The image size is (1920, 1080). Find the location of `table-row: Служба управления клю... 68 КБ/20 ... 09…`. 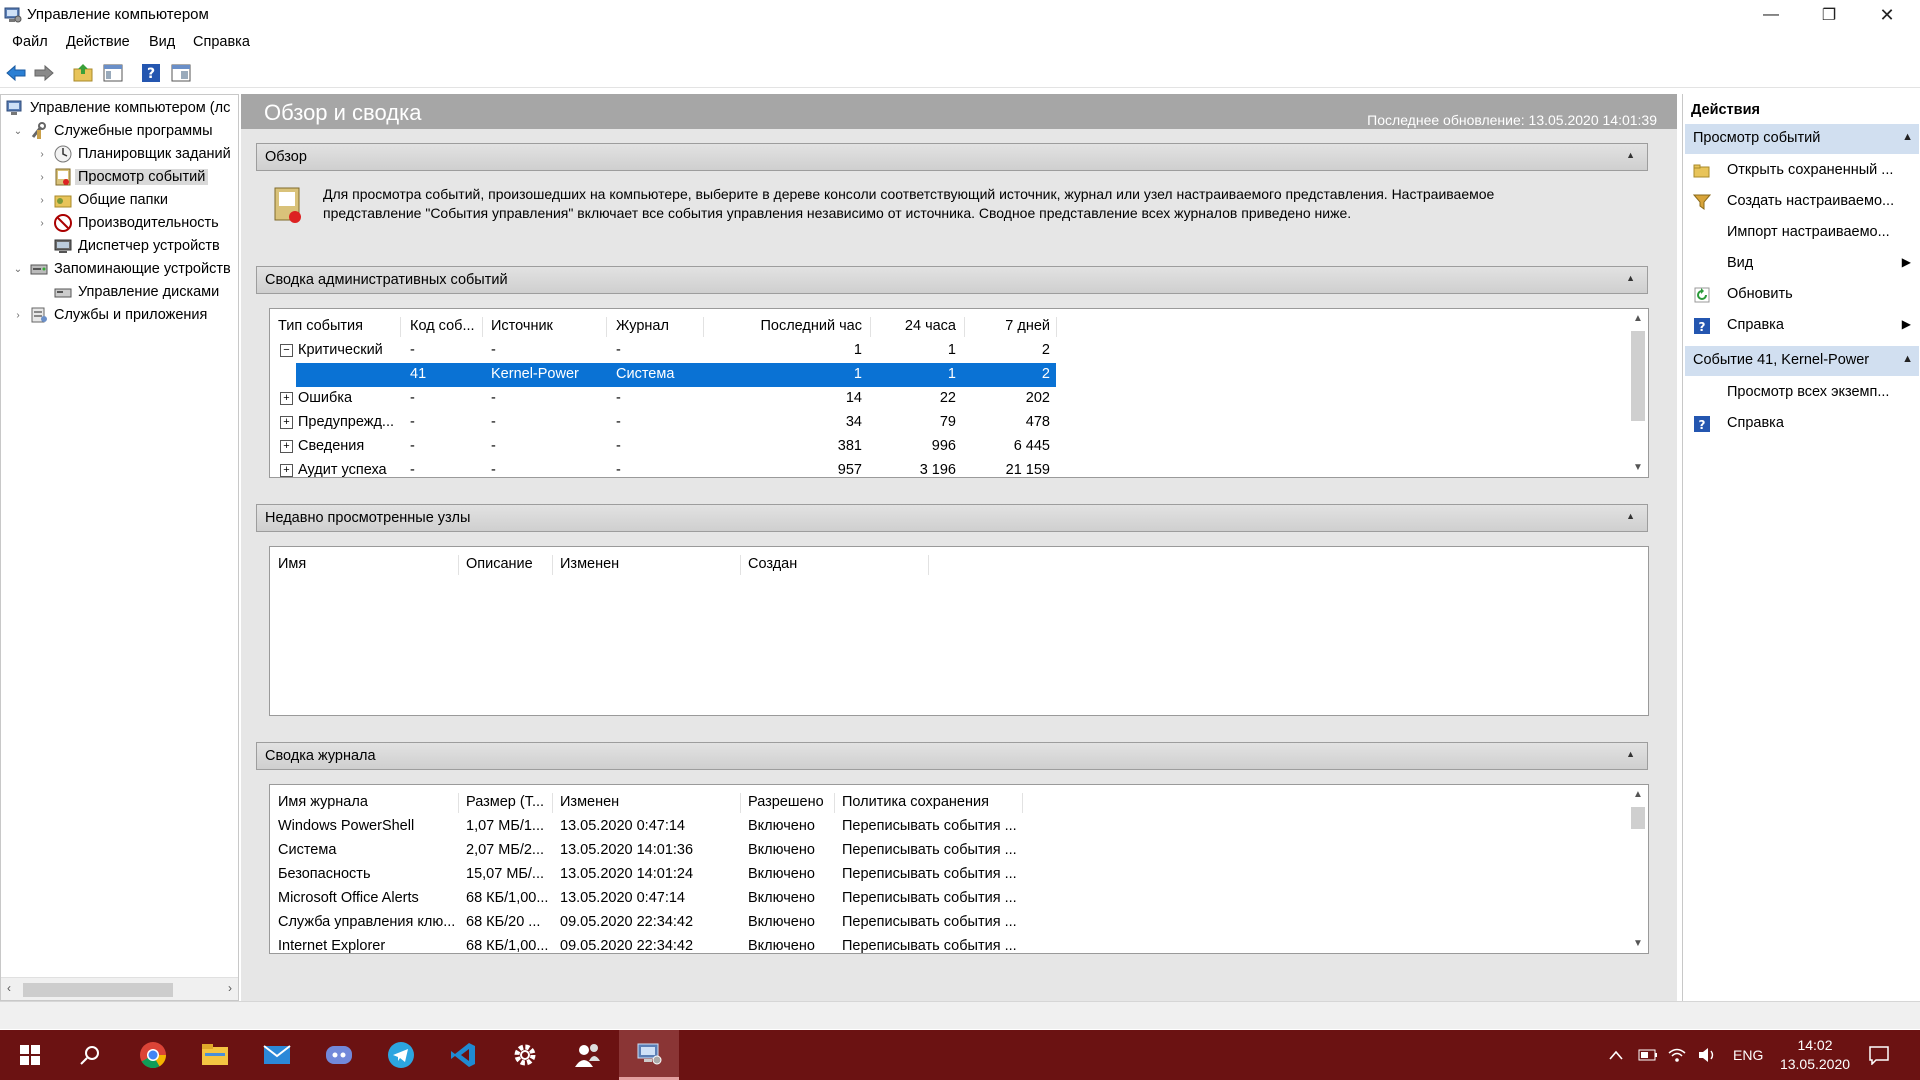

table-row: Служба управления клю... 68 КБ/20 ... 09… is located at coordinates (959, 923).